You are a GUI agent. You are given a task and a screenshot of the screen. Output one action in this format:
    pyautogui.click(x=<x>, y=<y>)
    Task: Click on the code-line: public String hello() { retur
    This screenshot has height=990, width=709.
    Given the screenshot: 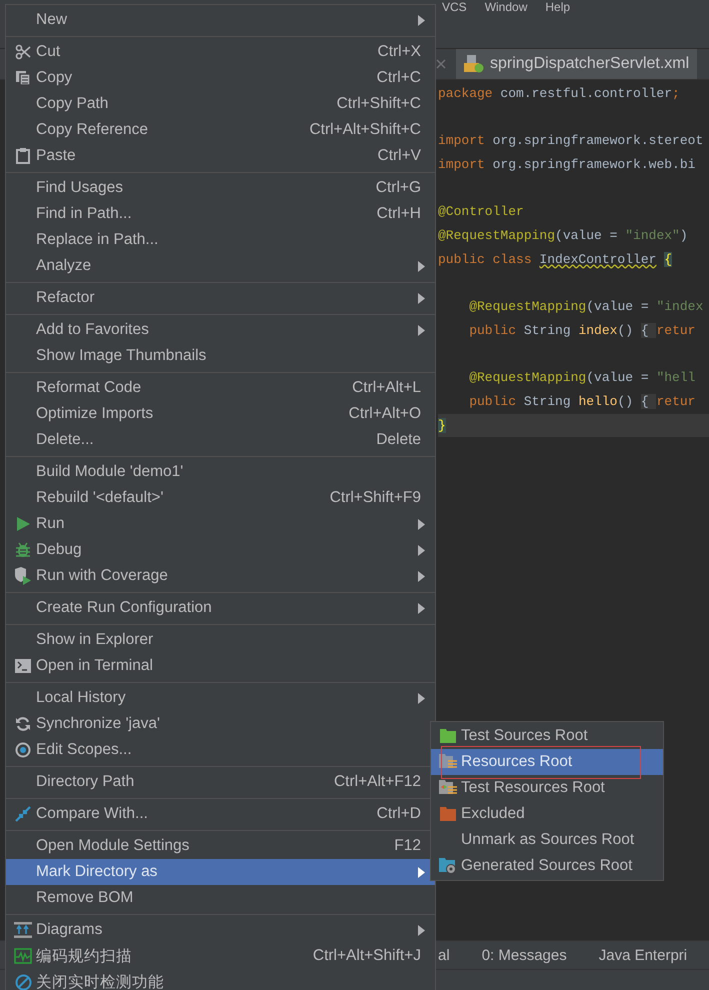 What is the action you would take?
    pyautogui.click(x=582, y=401)
    